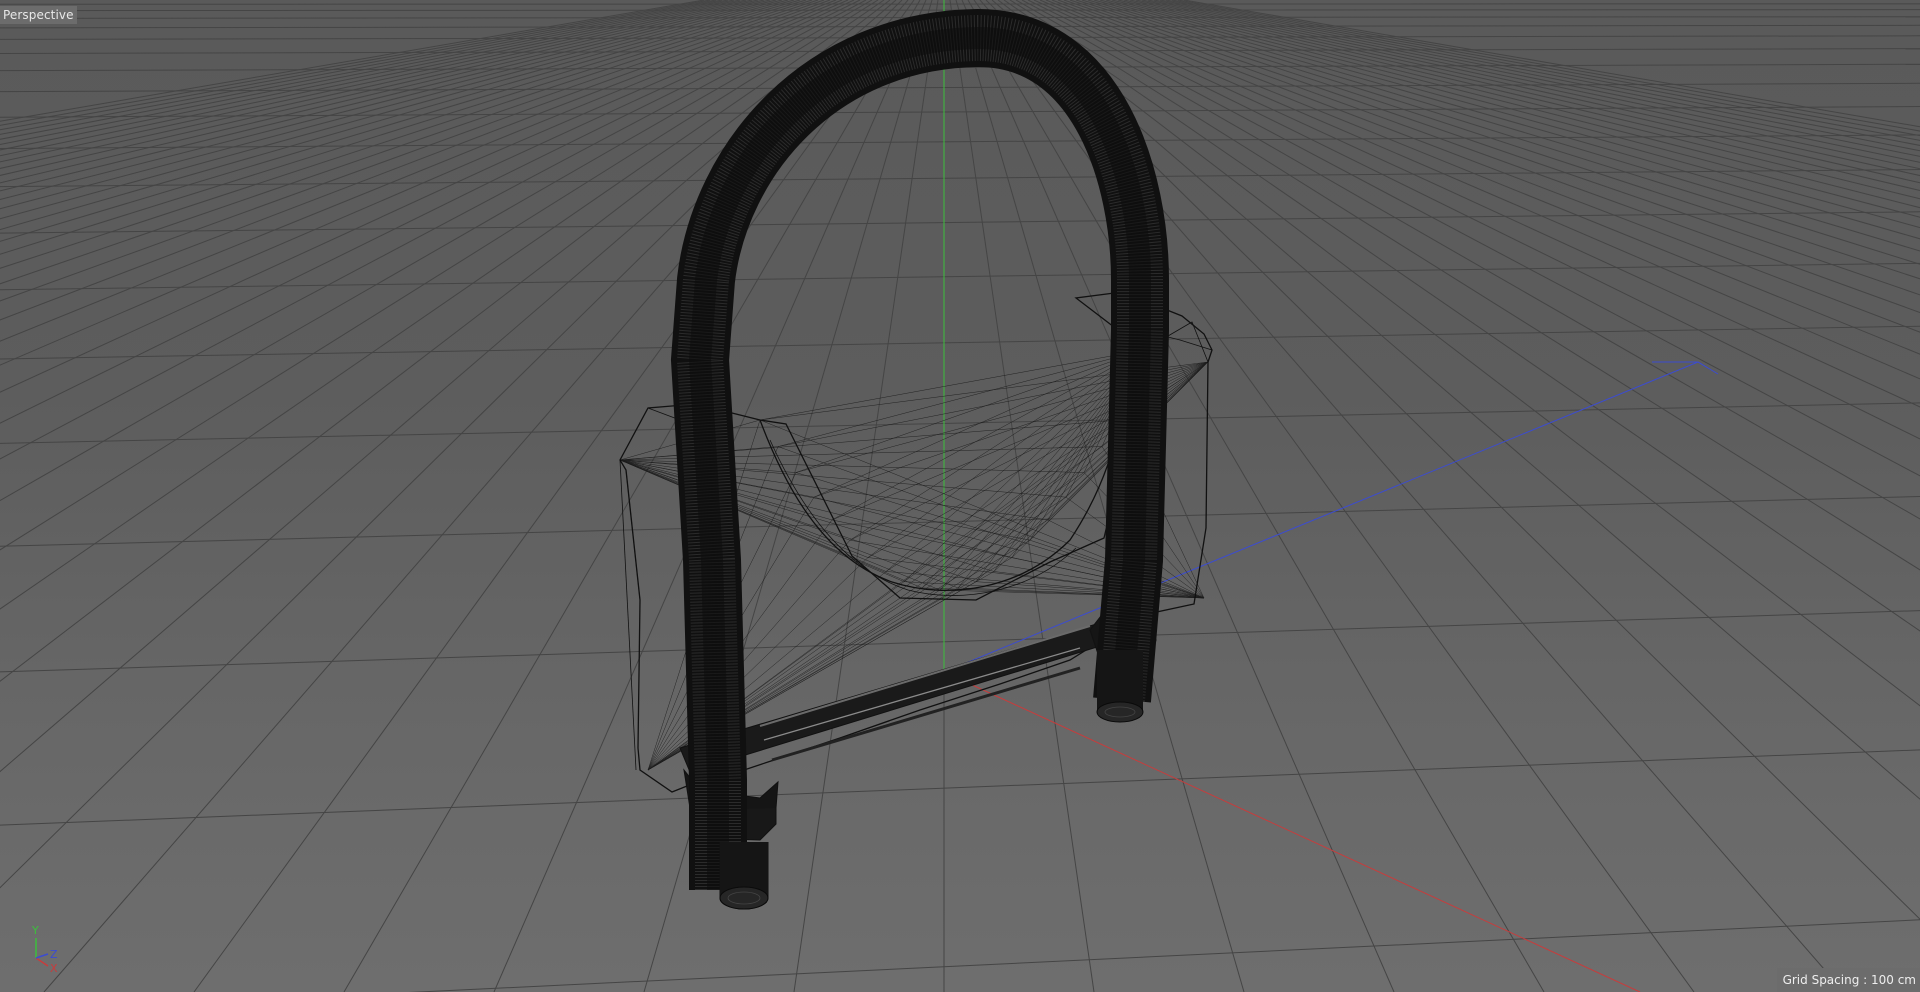 Image resolution: width=1920 pixels, height=992 pixels. Describe the element at coordinates (1321, 517) in the screenshot. I see `world-z-axis` at that location.